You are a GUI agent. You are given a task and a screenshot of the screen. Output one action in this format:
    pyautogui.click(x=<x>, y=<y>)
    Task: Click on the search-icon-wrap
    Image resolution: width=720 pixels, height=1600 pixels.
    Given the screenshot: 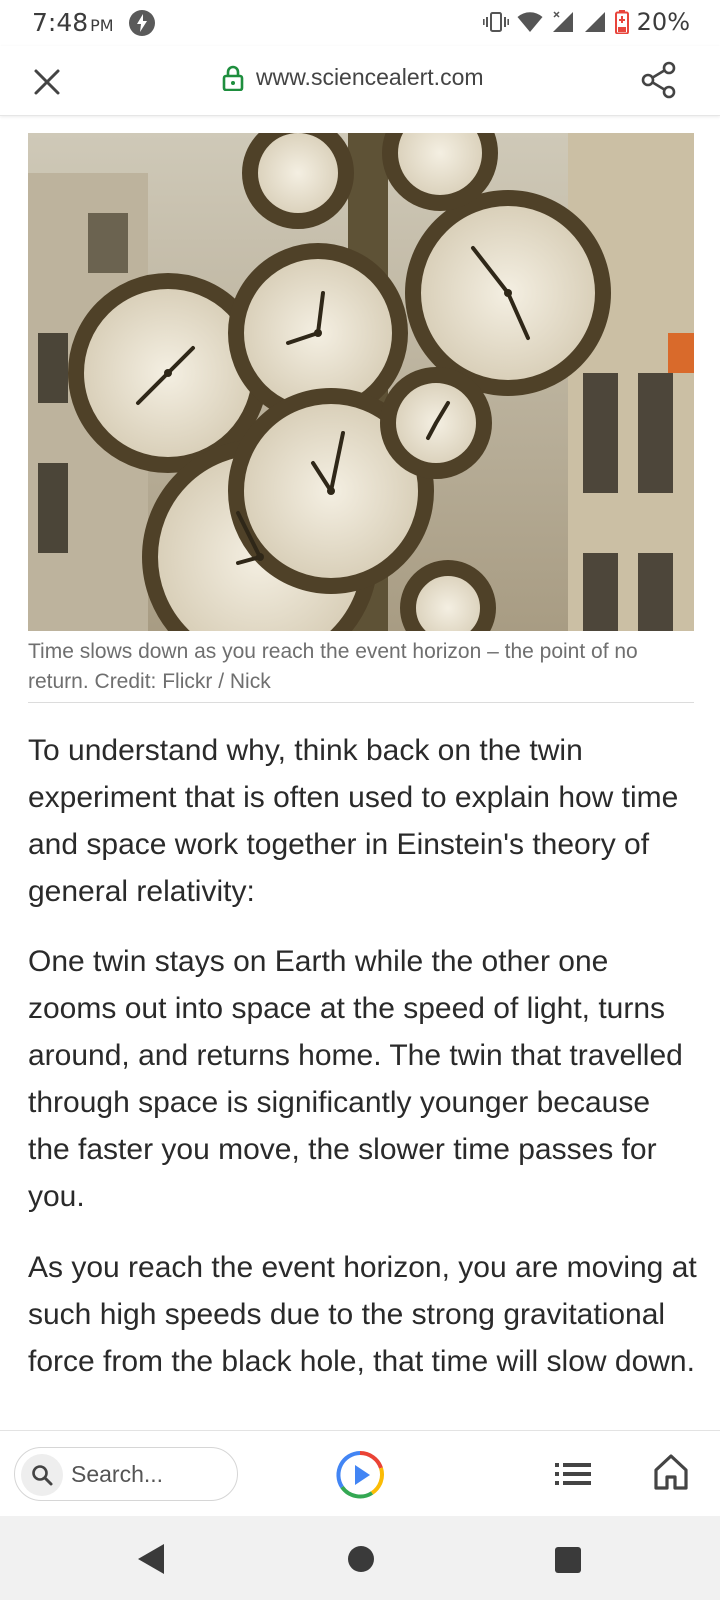 What is the action you would take?
    pyautogui.click(x=42, y=1475)
    